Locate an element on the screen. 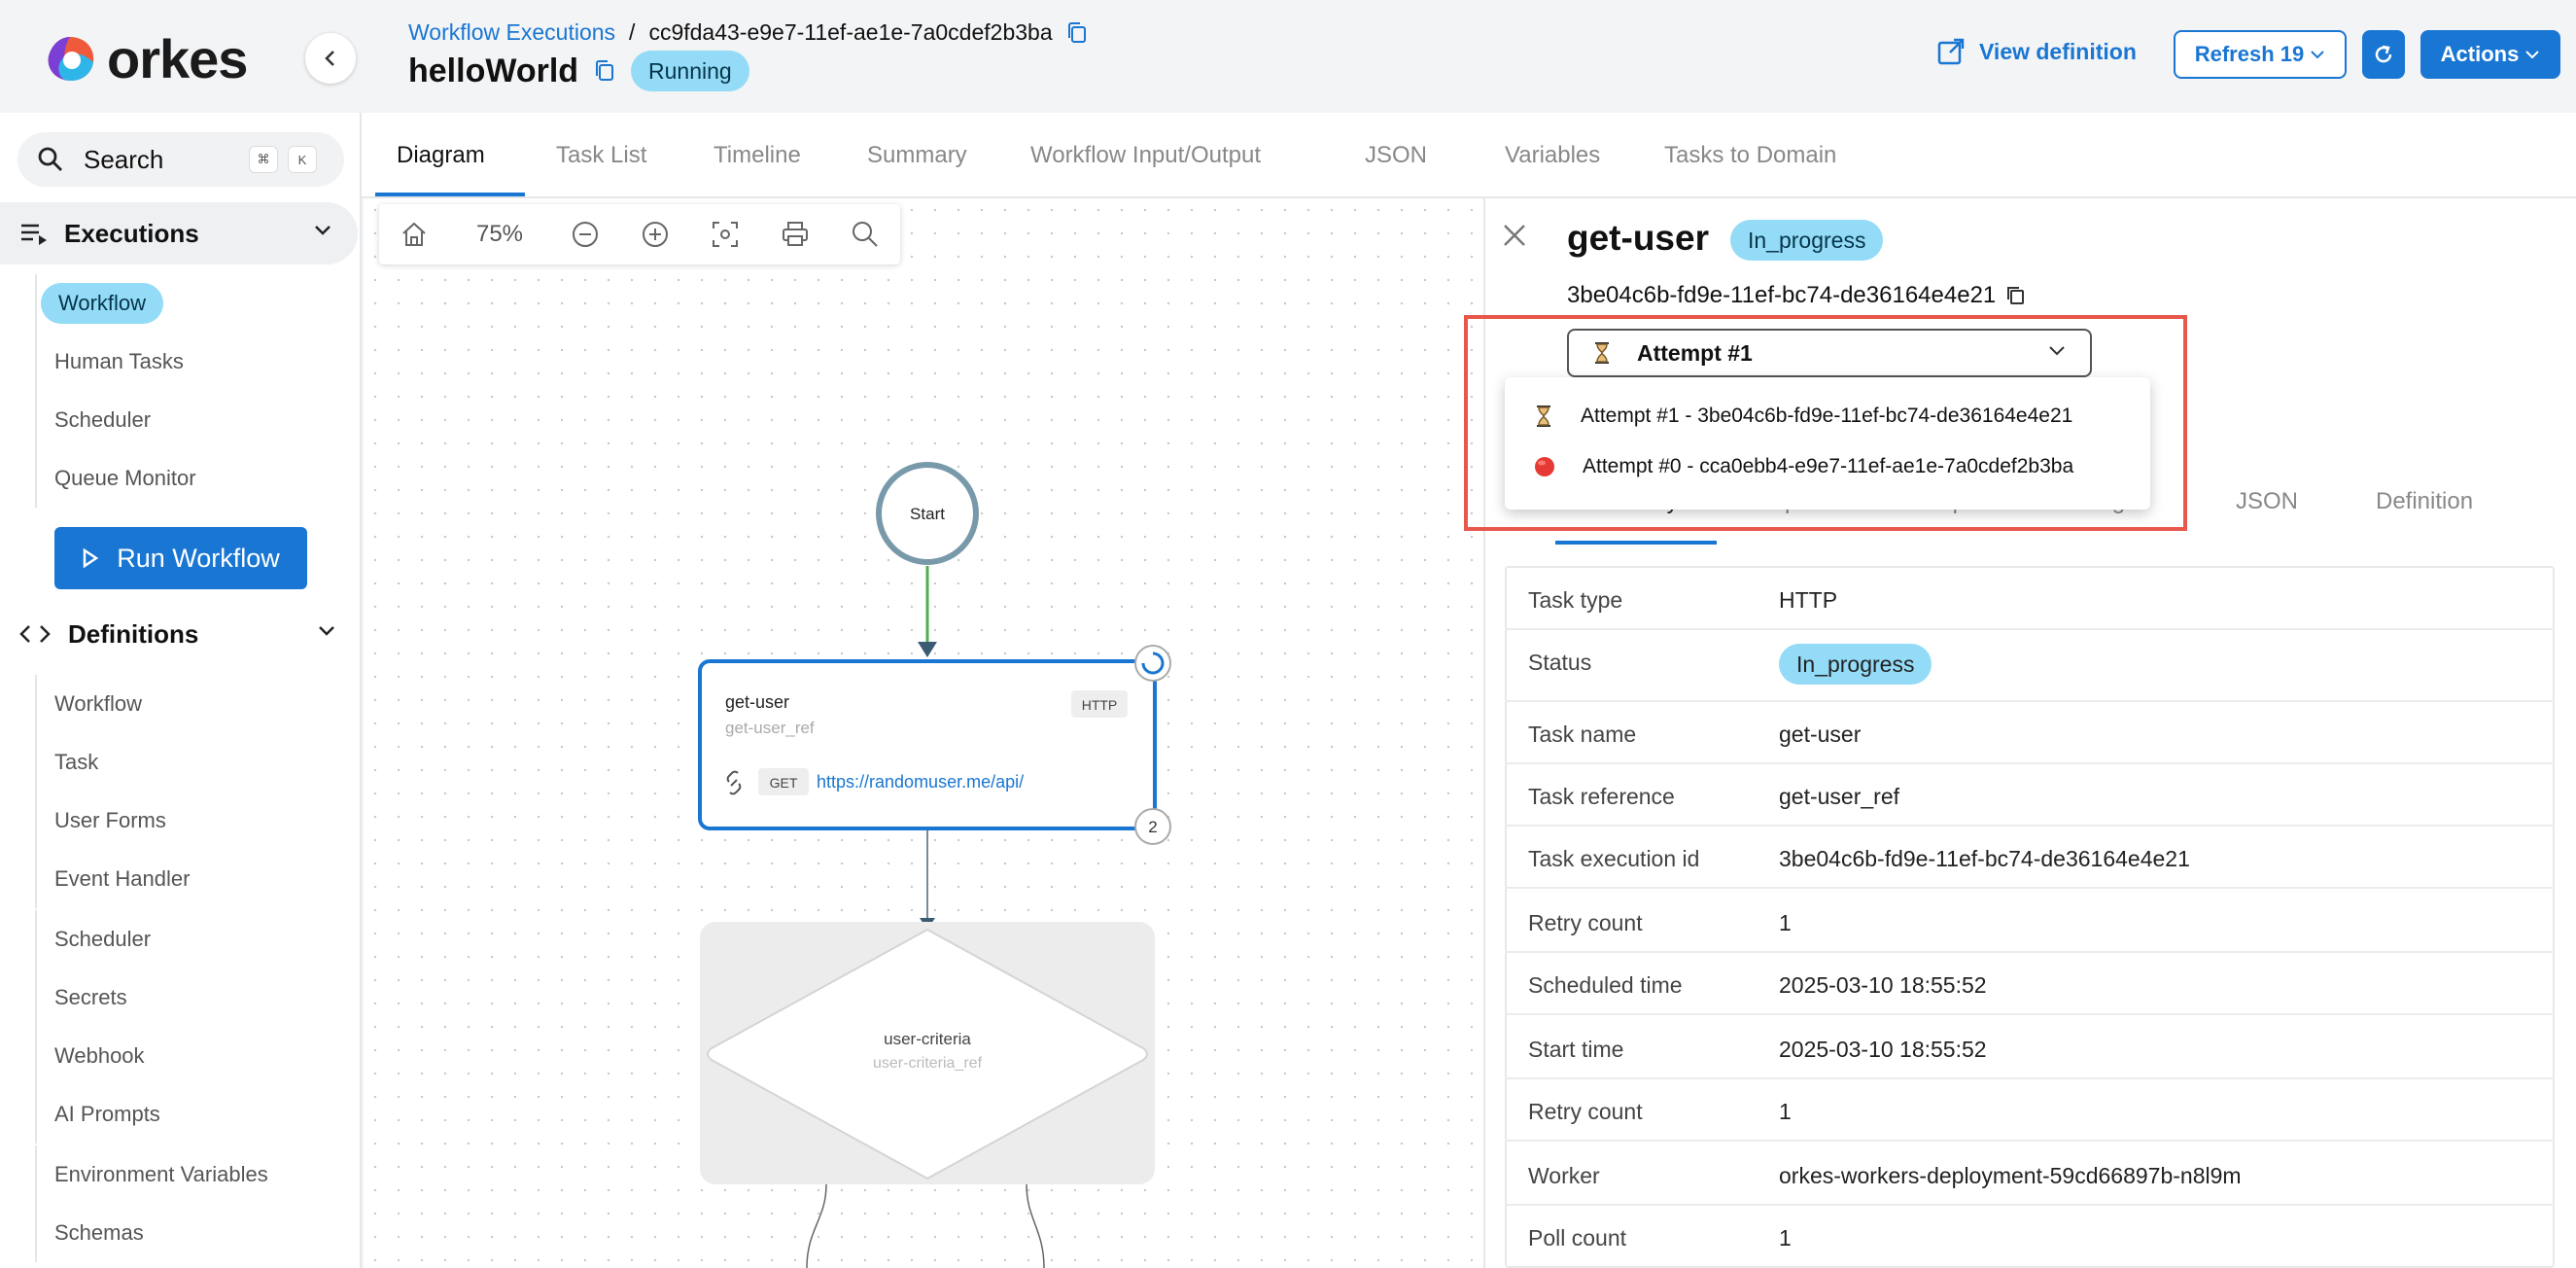 The width and height of the screenshot is (2576, 1268). fit-home-button is located at coordinates (414, 234).